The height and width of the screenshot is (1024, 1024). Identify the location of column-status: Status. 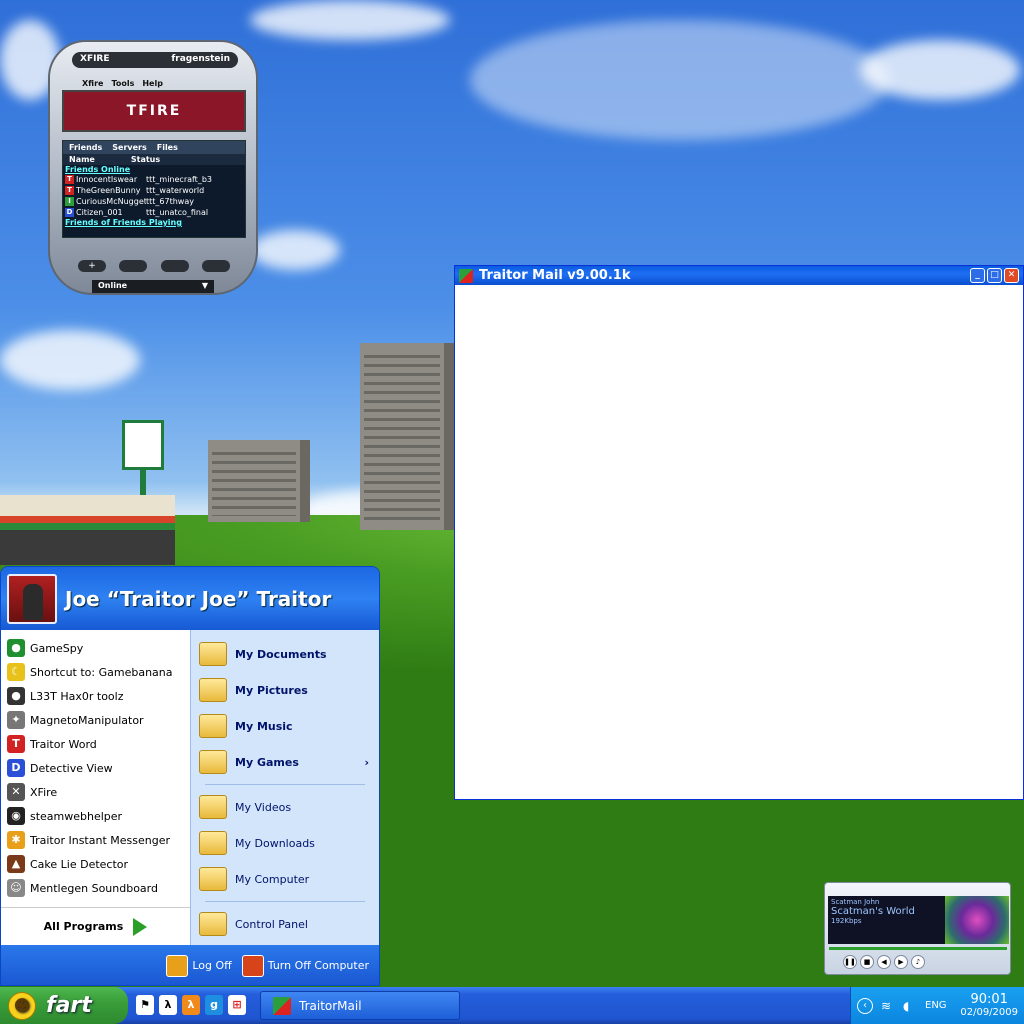
(145, 159).